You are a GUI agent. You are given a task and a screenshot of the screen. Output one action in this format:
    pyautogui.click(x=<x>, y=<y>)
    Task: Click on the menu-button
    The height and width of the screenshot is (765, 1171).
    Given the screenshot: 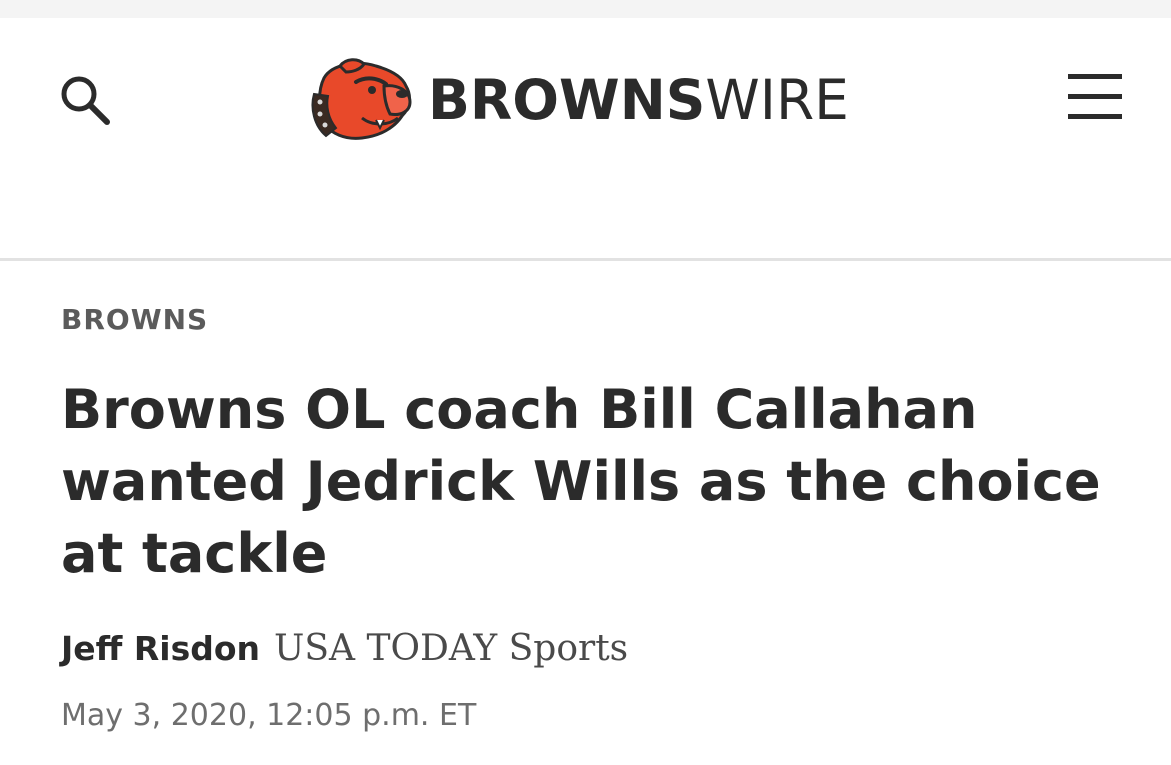 What is the action you would take?
    pyautogui.click(x=1095, y=98)
    